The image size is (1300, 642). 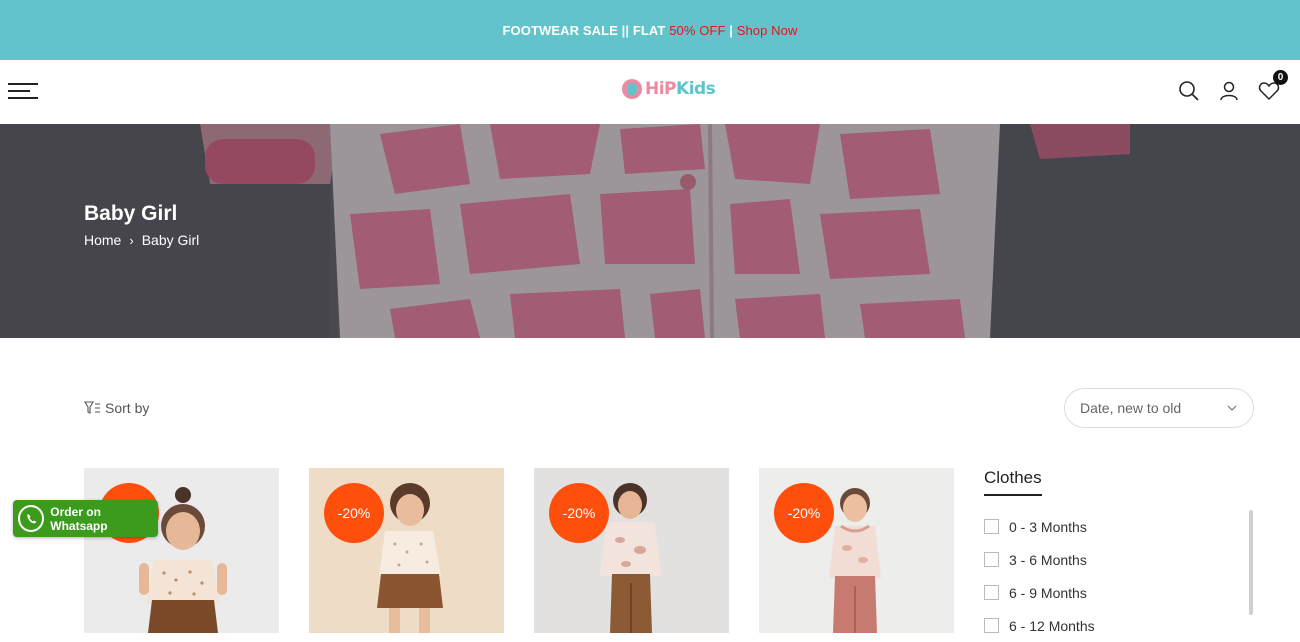 What do you see at coordinates (31, 518) in the screenshot?
I see `whatsapp-icon` at bounding box center [31, 518].